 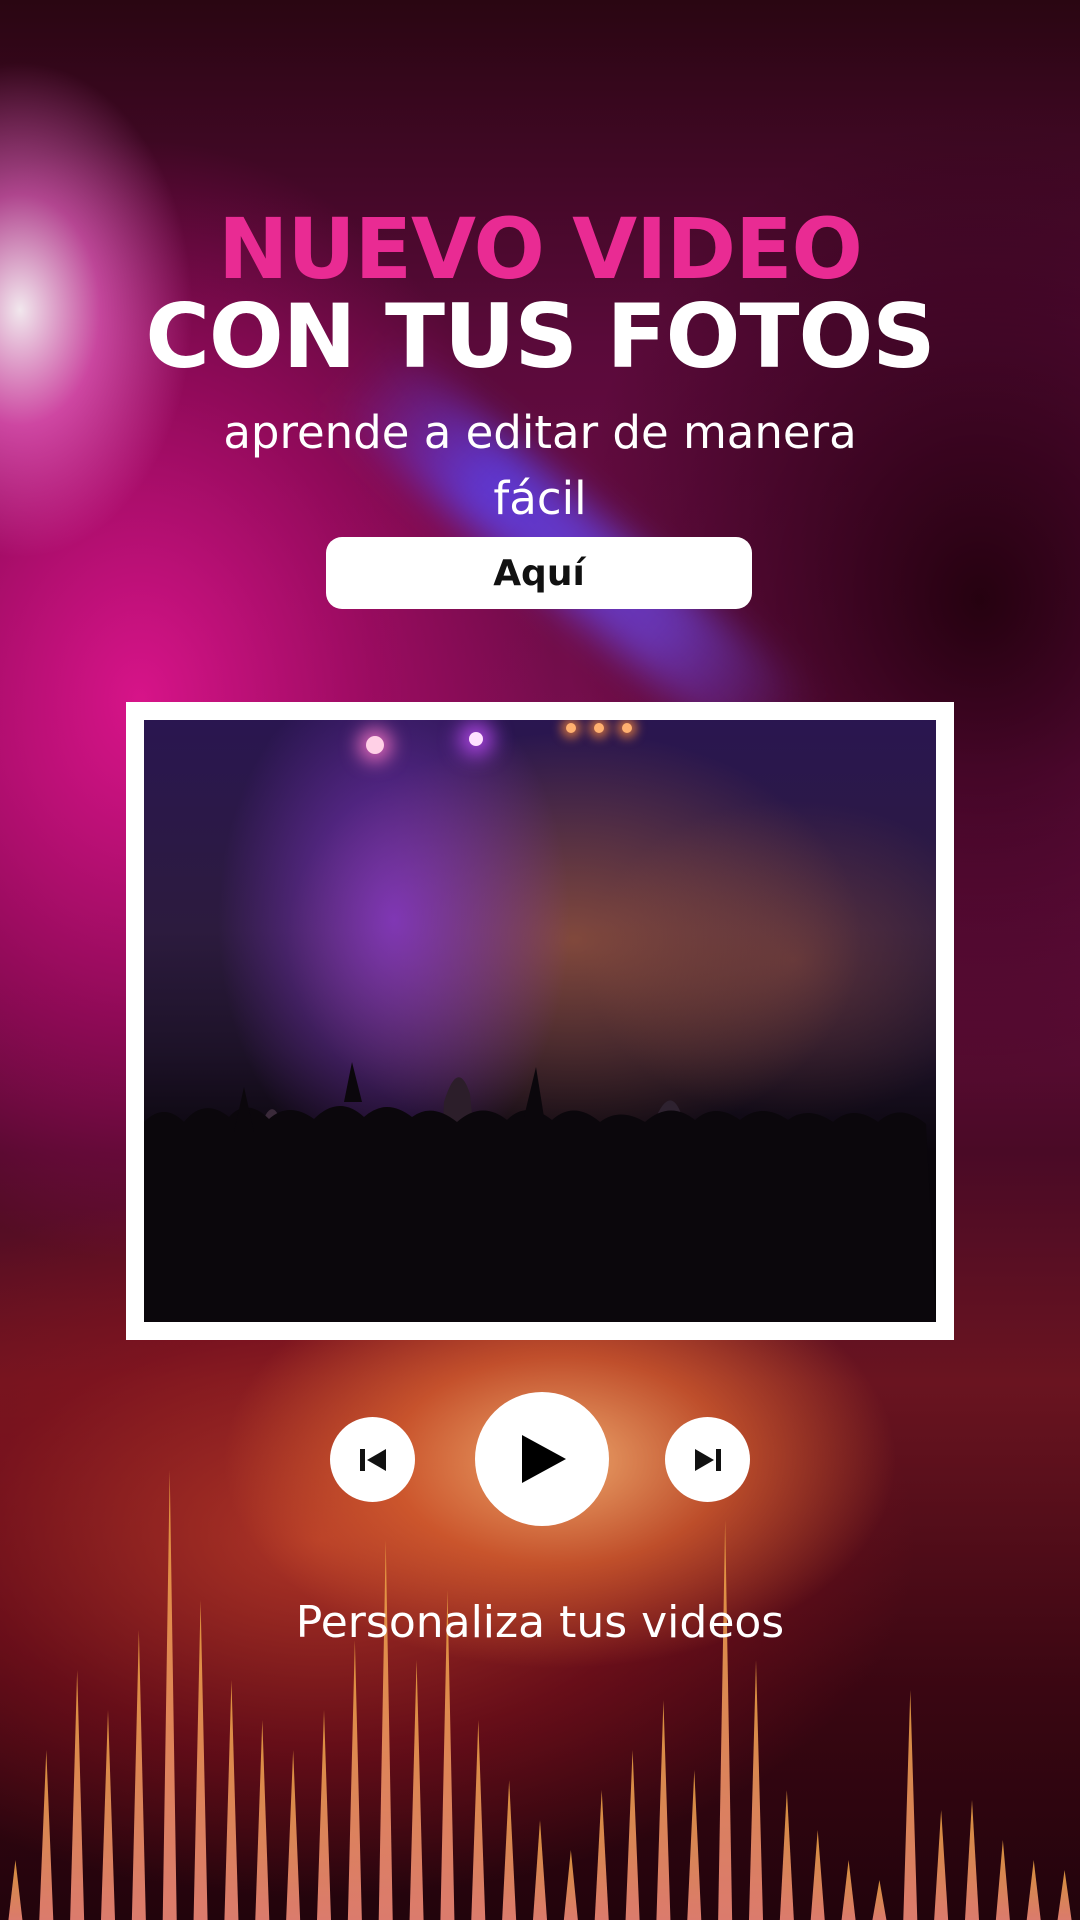 I want to click on previous-button, so click(x=372, y=1459).